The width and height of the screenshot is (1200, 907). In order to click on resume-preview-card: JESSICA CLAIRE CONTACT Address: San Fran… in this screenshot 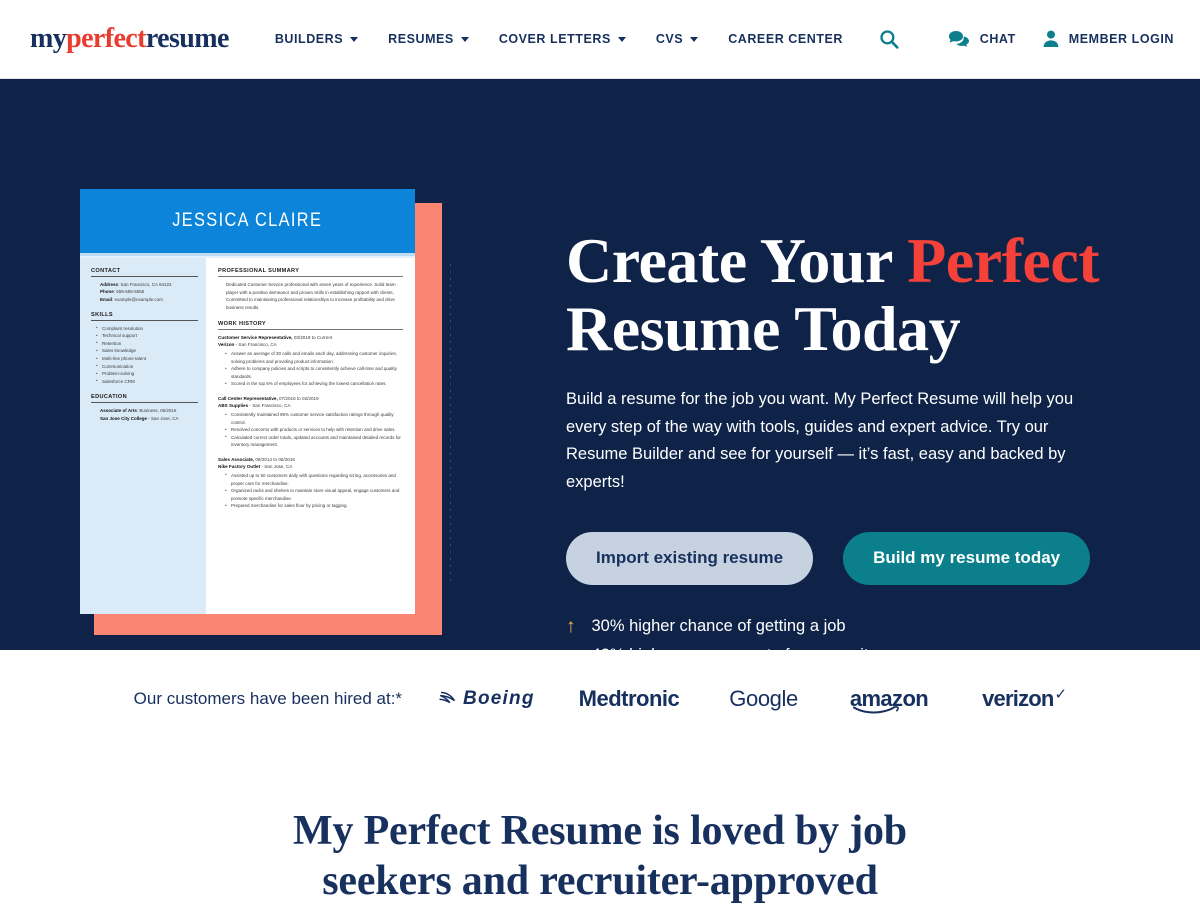, I will do `click(261, 412)`.